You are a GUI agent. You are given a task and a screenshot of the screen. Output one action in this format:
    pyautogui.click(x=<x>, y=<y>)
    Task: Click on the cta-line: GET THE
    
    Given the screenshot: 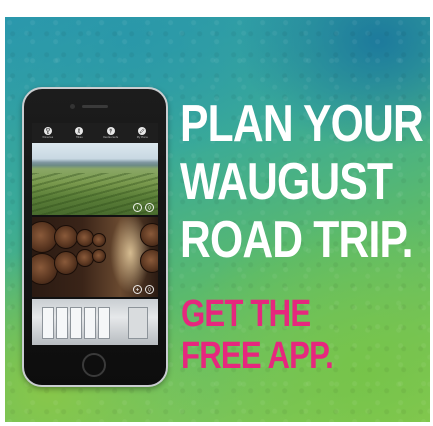 What is the action you would take?
    pyautogui.click(x=246, y=314)
    